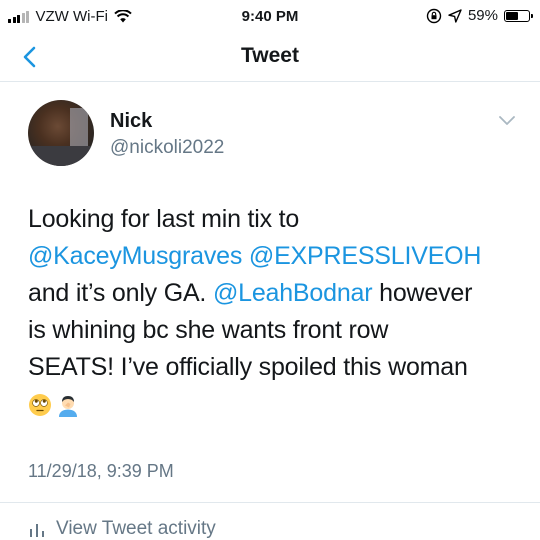  What do you see at coordinates (455, 15) in the screenshot?
I see `location-icon` at bounding box center [455, 15].